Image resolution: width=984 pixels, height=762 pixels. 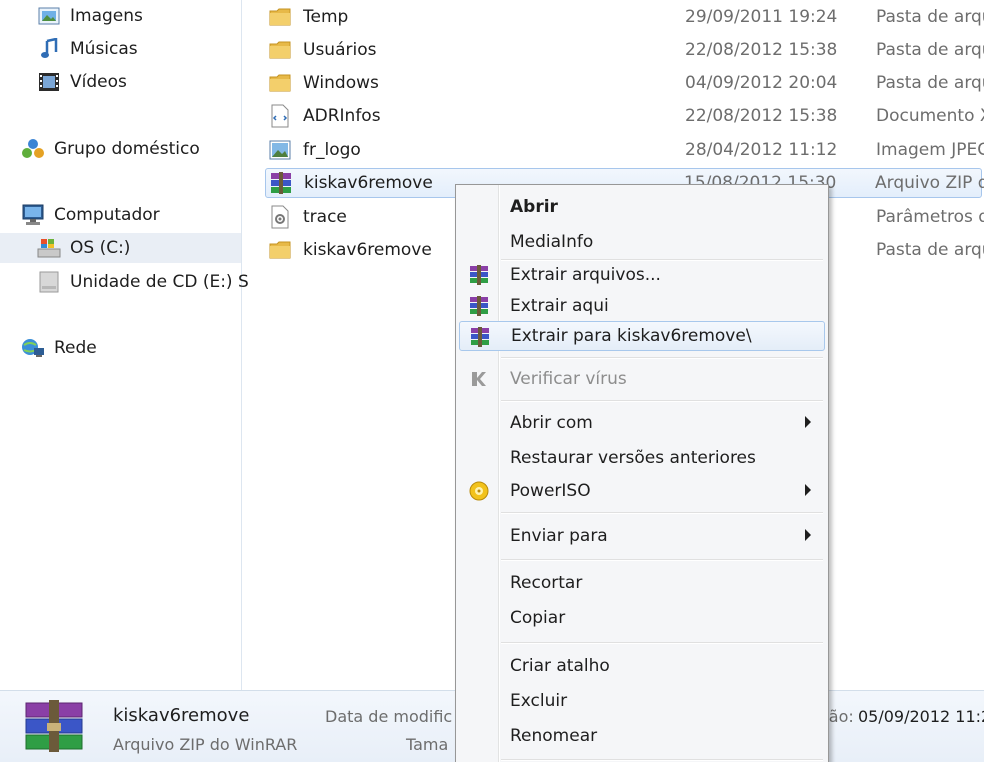 I want to click on nav-label: Unidade de CD (E:) S, so click(x=159, y=282).